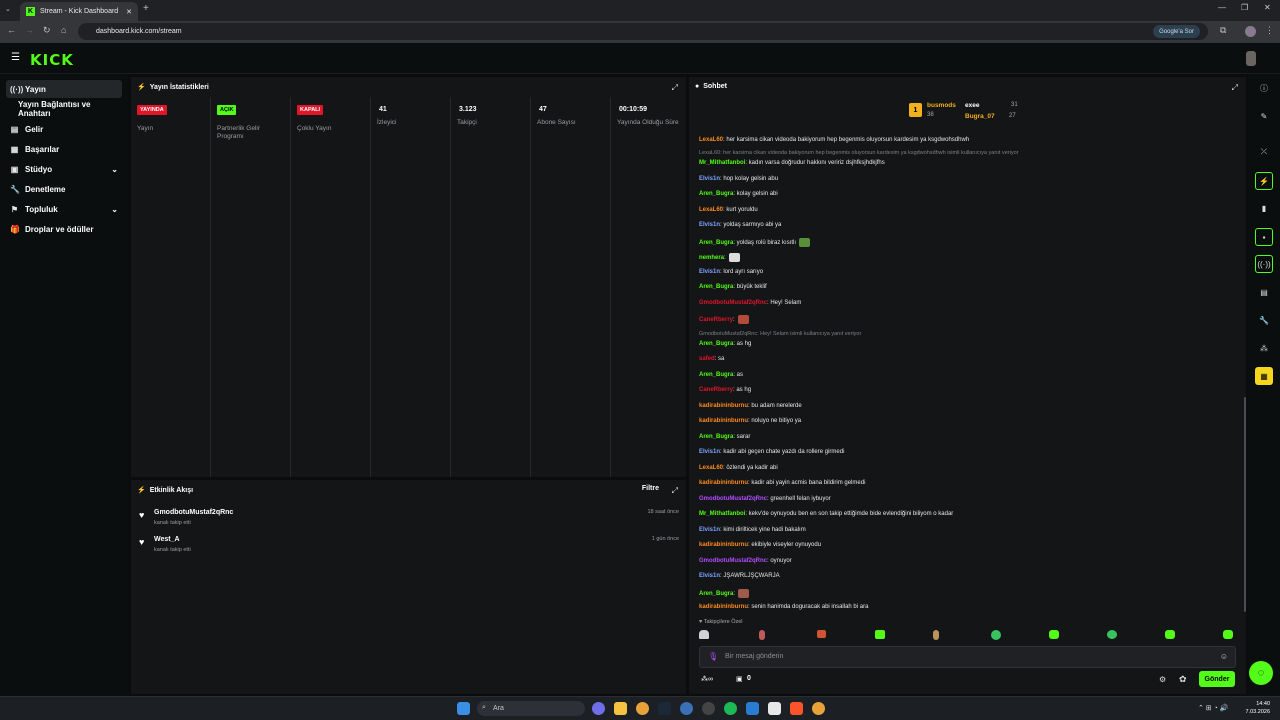  What do you see at coordinates (1251, 58) in the screenshot?
I see `user-avatar` at bounding box center [1251, 58].